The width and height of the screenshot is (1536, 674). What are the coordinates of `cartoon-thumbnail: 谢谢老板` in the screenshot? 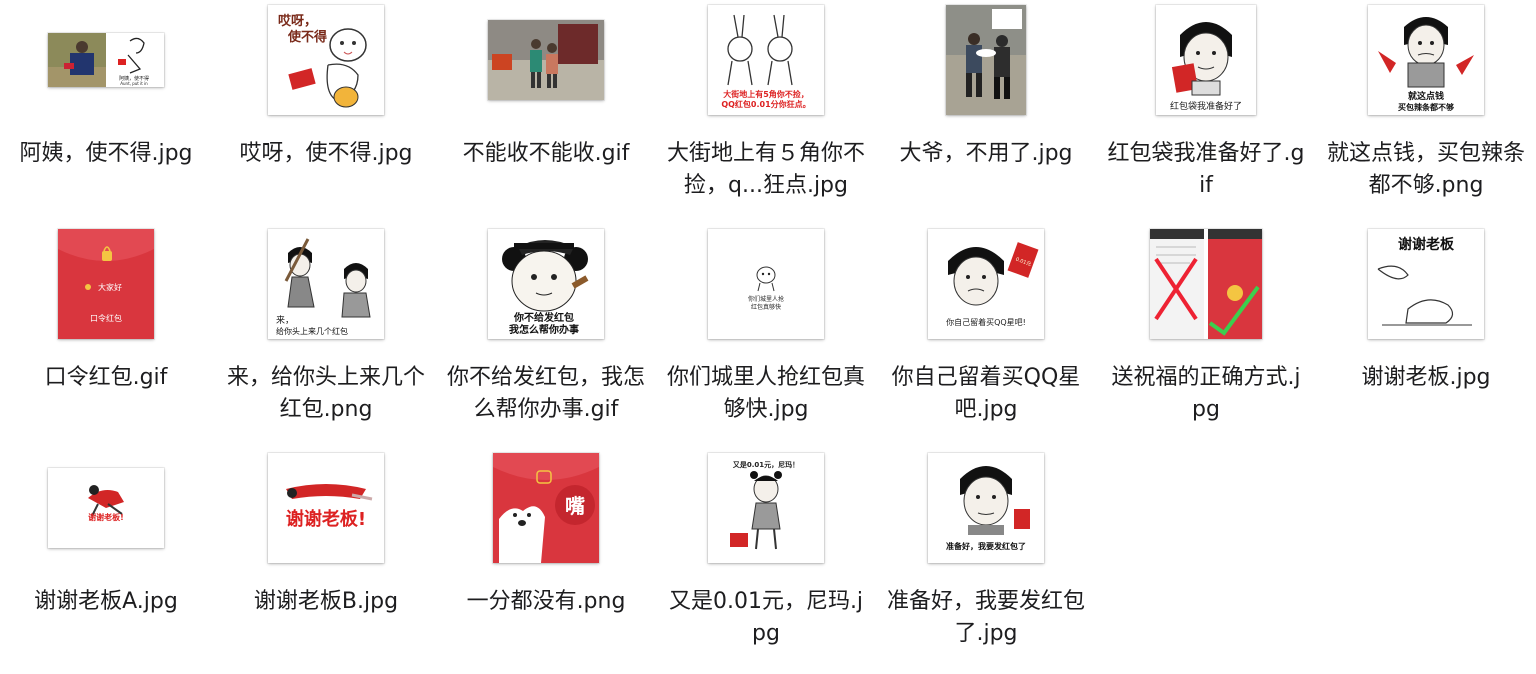 It's located at (1426, 284).